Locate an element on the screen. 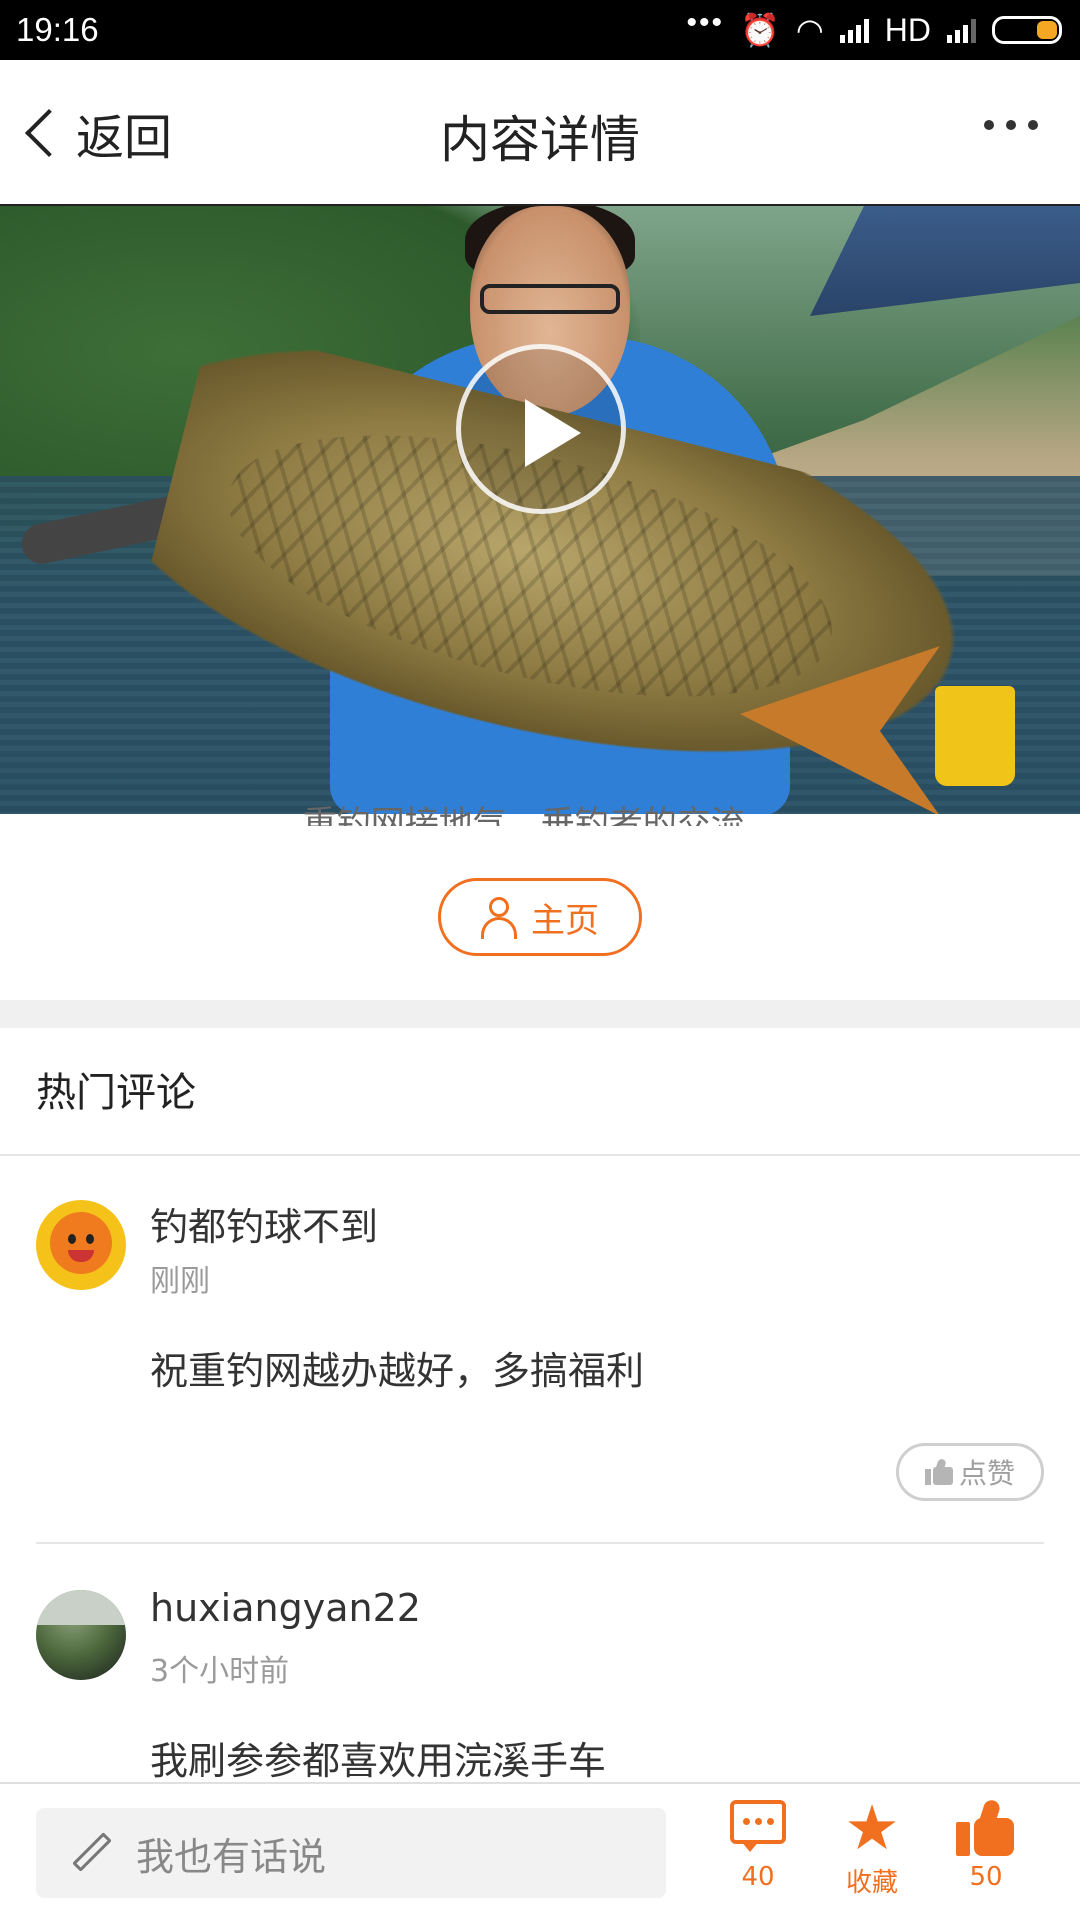  favorite-label: 收藏 is located at coordinates (871, 1883).